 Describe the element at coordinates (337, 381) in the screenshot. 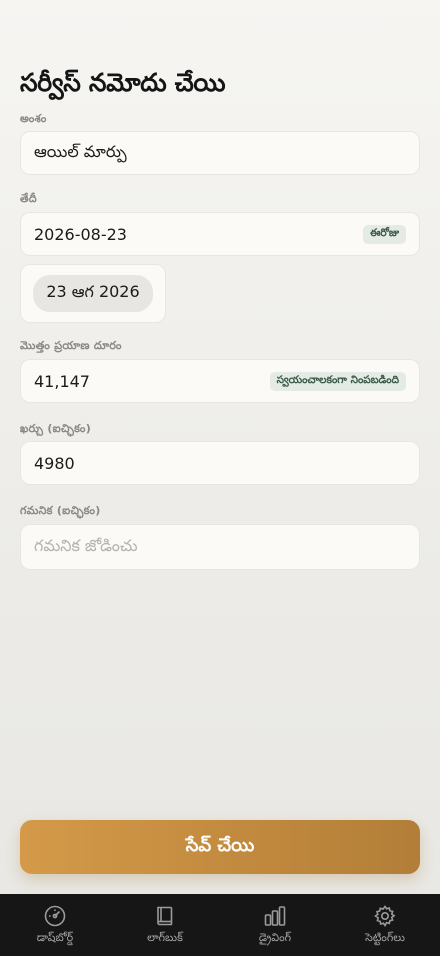

I see `autofill-badge: స్వయంచాలకంగా నింపబడింది` at that location.